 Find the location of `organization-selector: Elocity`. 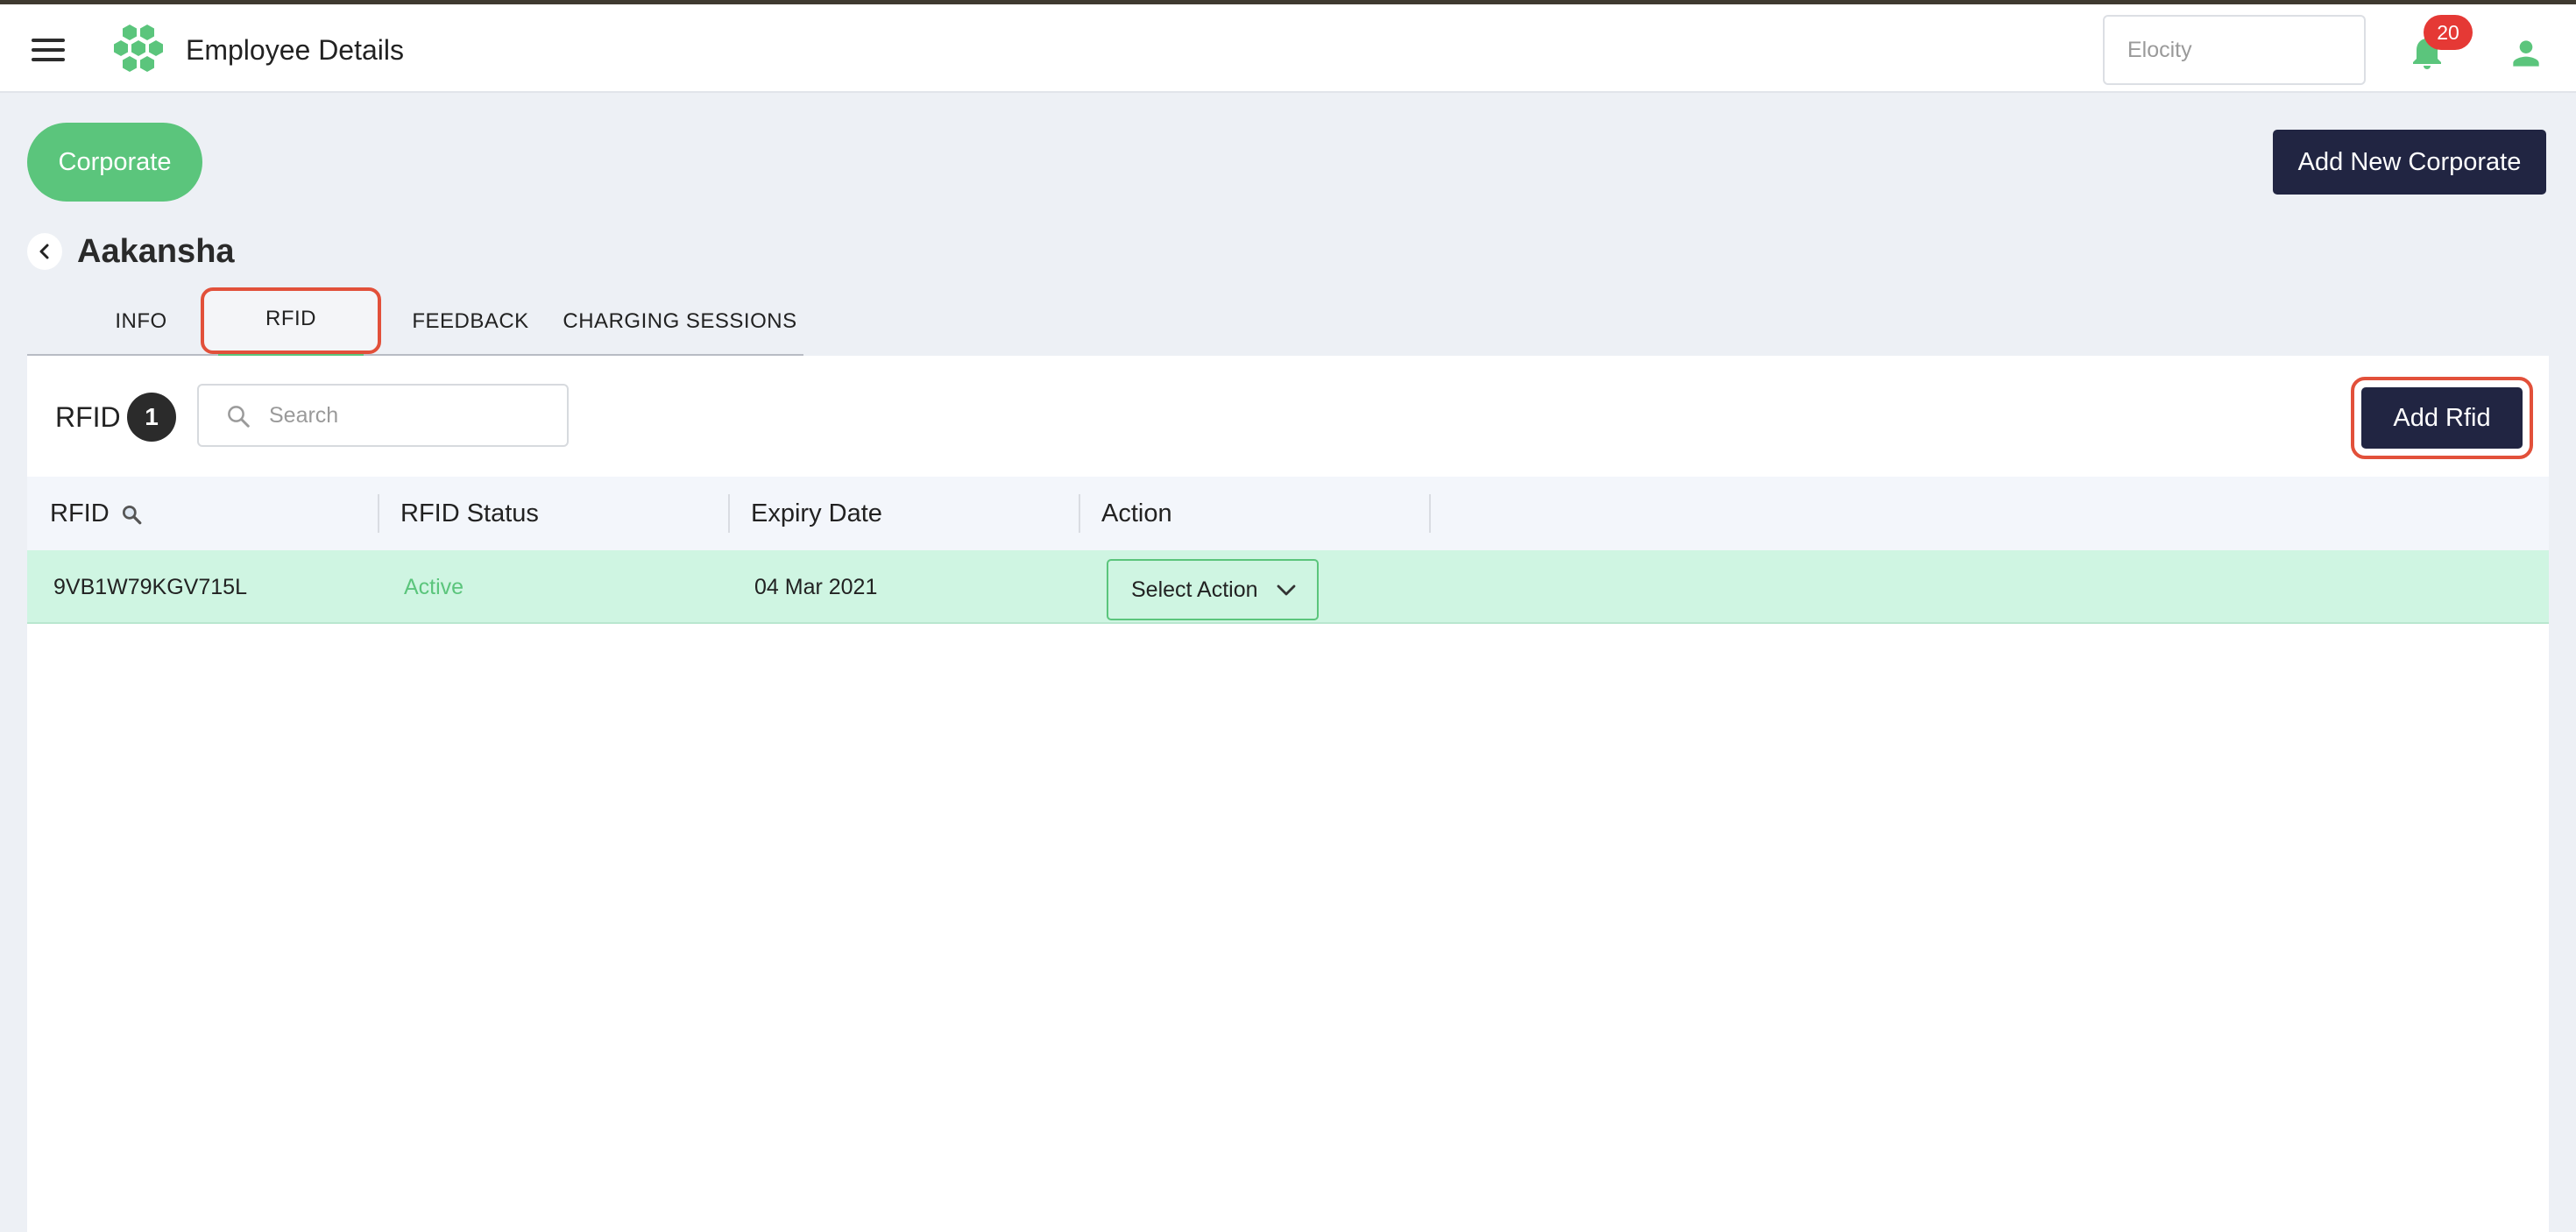

organization-selector: Elocity is located at coordinates (2234, 50).